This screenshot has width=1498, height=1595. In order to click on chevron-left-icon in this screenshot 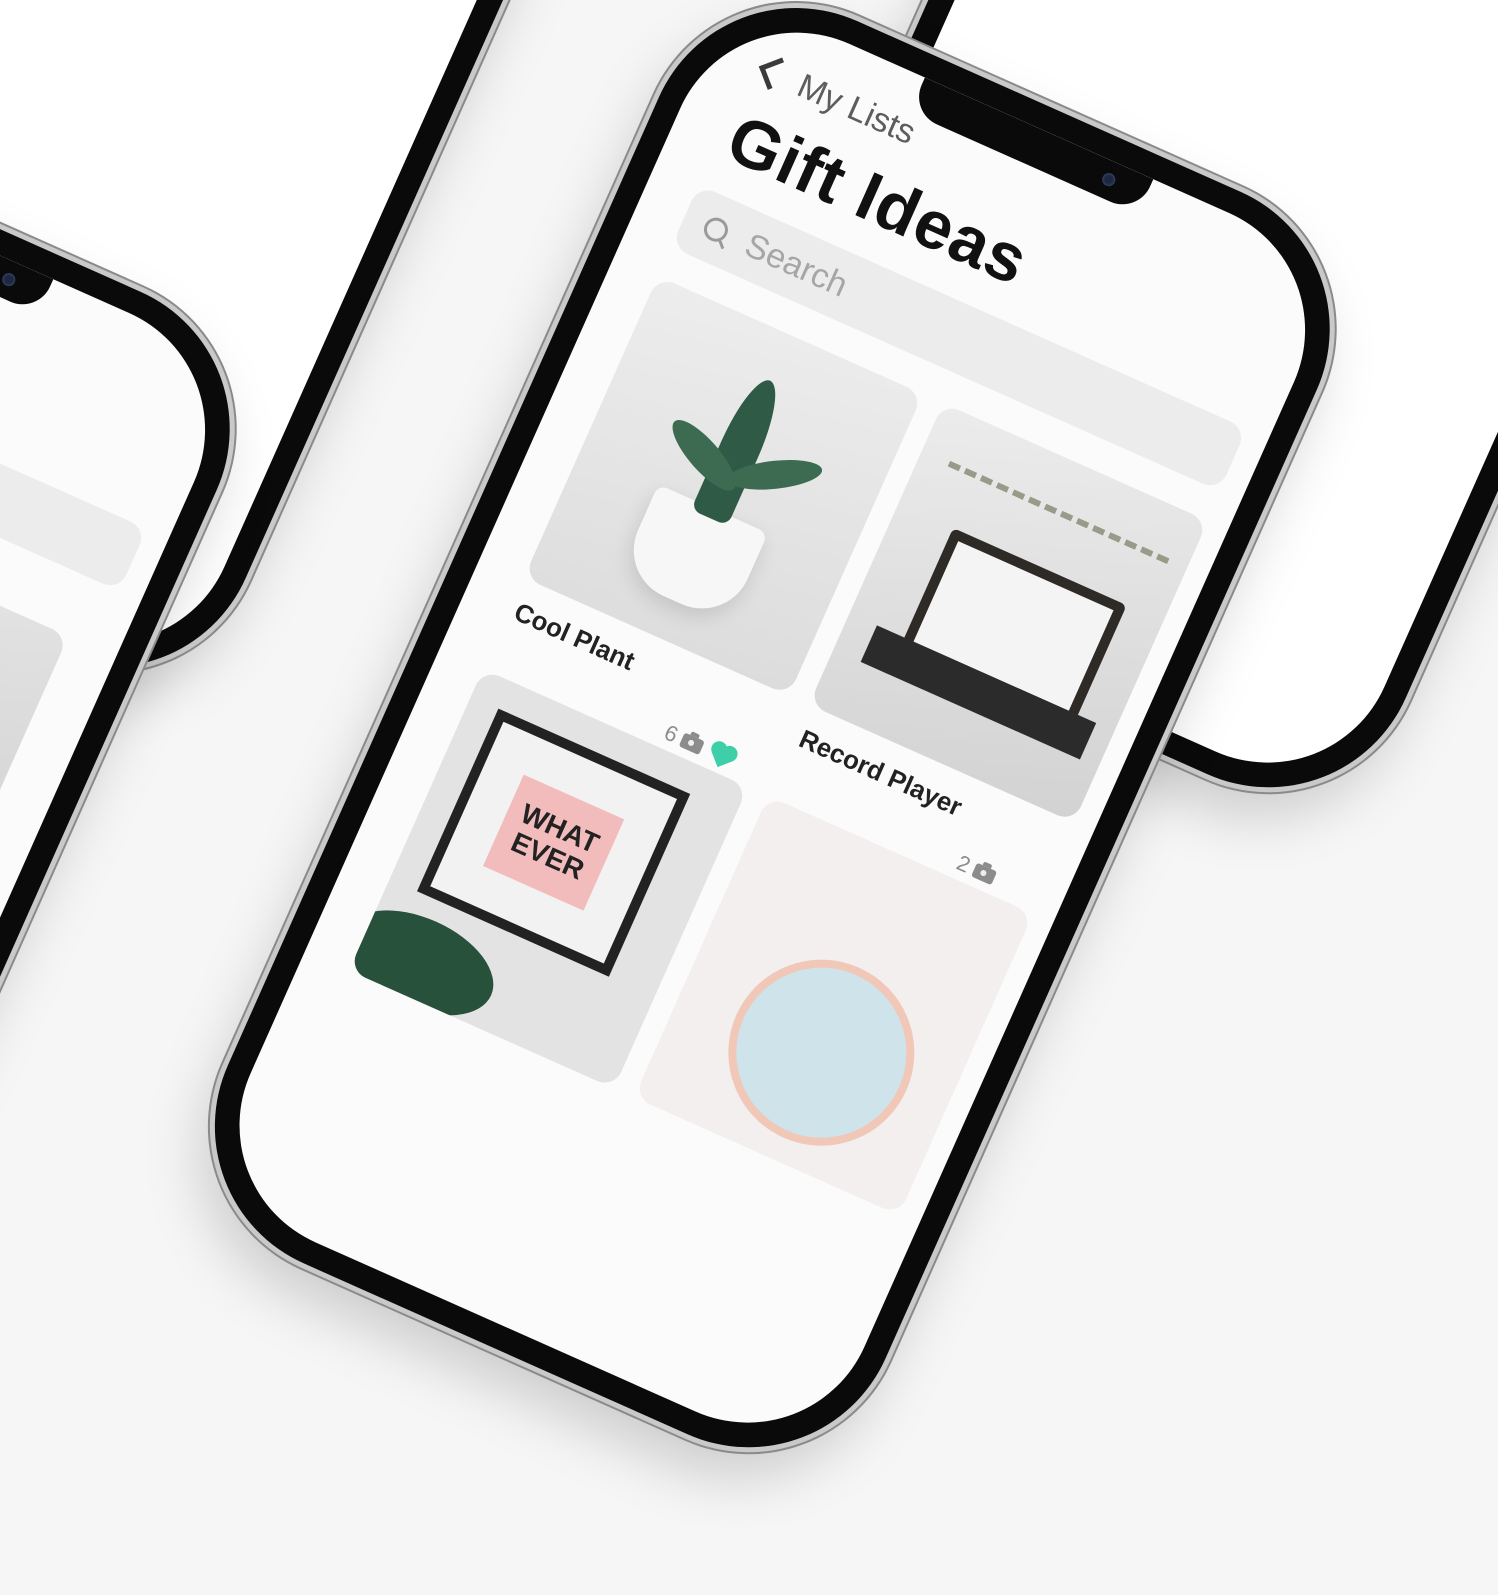, I will do `click(775, 73)`.